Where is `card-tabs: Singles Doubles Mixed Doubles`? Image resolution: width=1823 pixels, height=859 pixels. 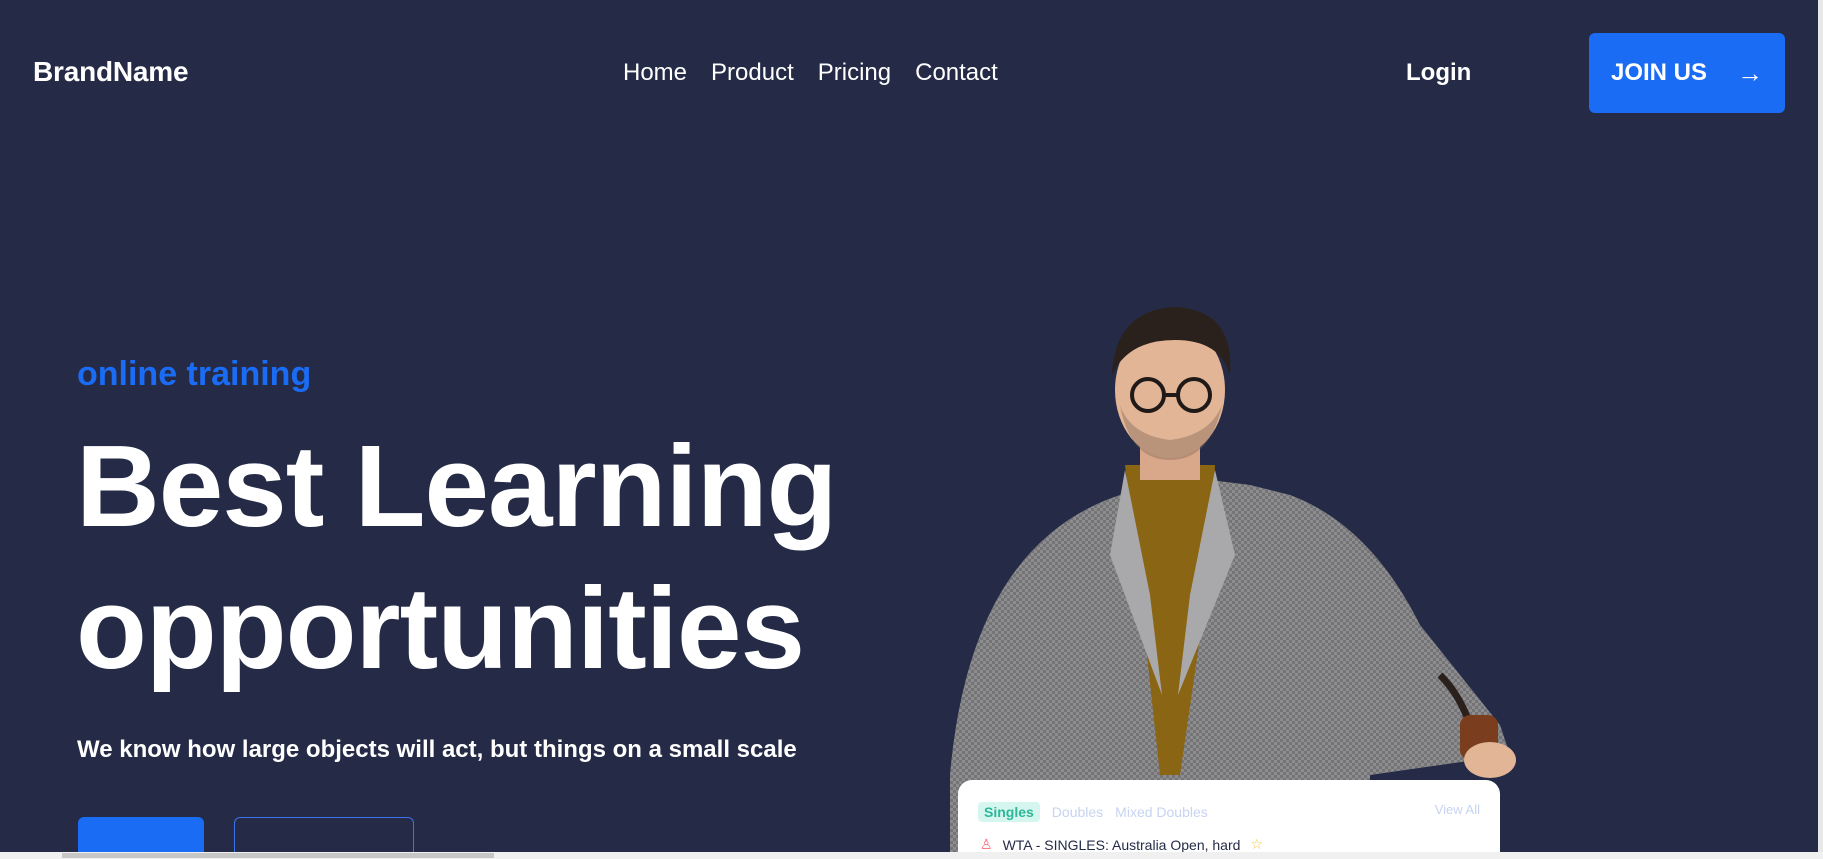 card-tabs: Singles Doubles Mixed Doubles is located at coordinates (1093, 812).